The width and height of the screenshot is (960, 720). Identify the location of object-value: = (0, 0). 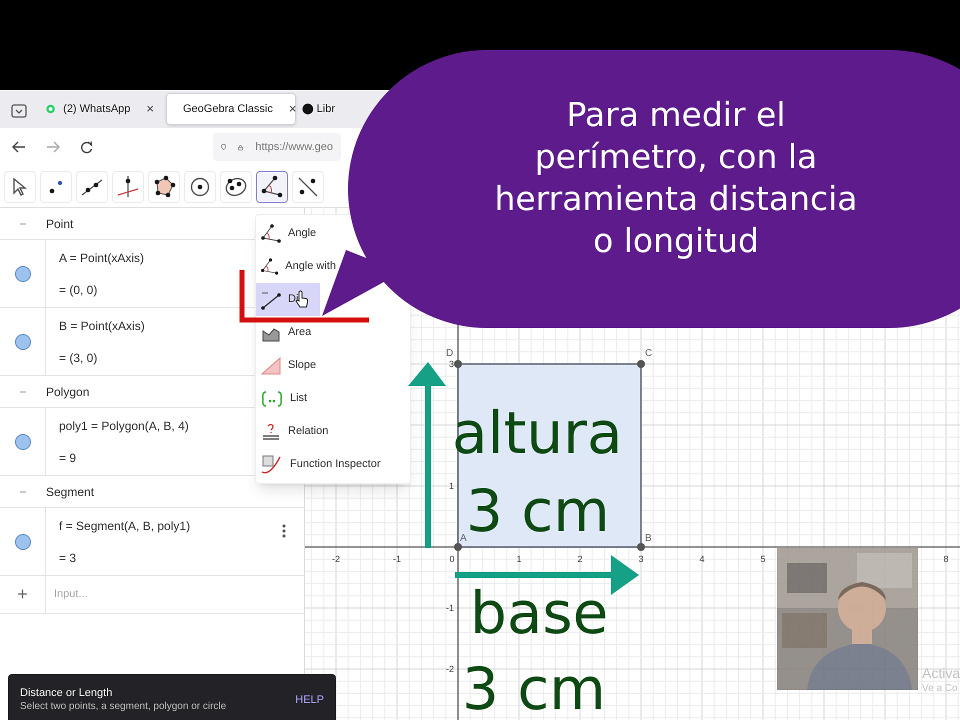
(78, 290).